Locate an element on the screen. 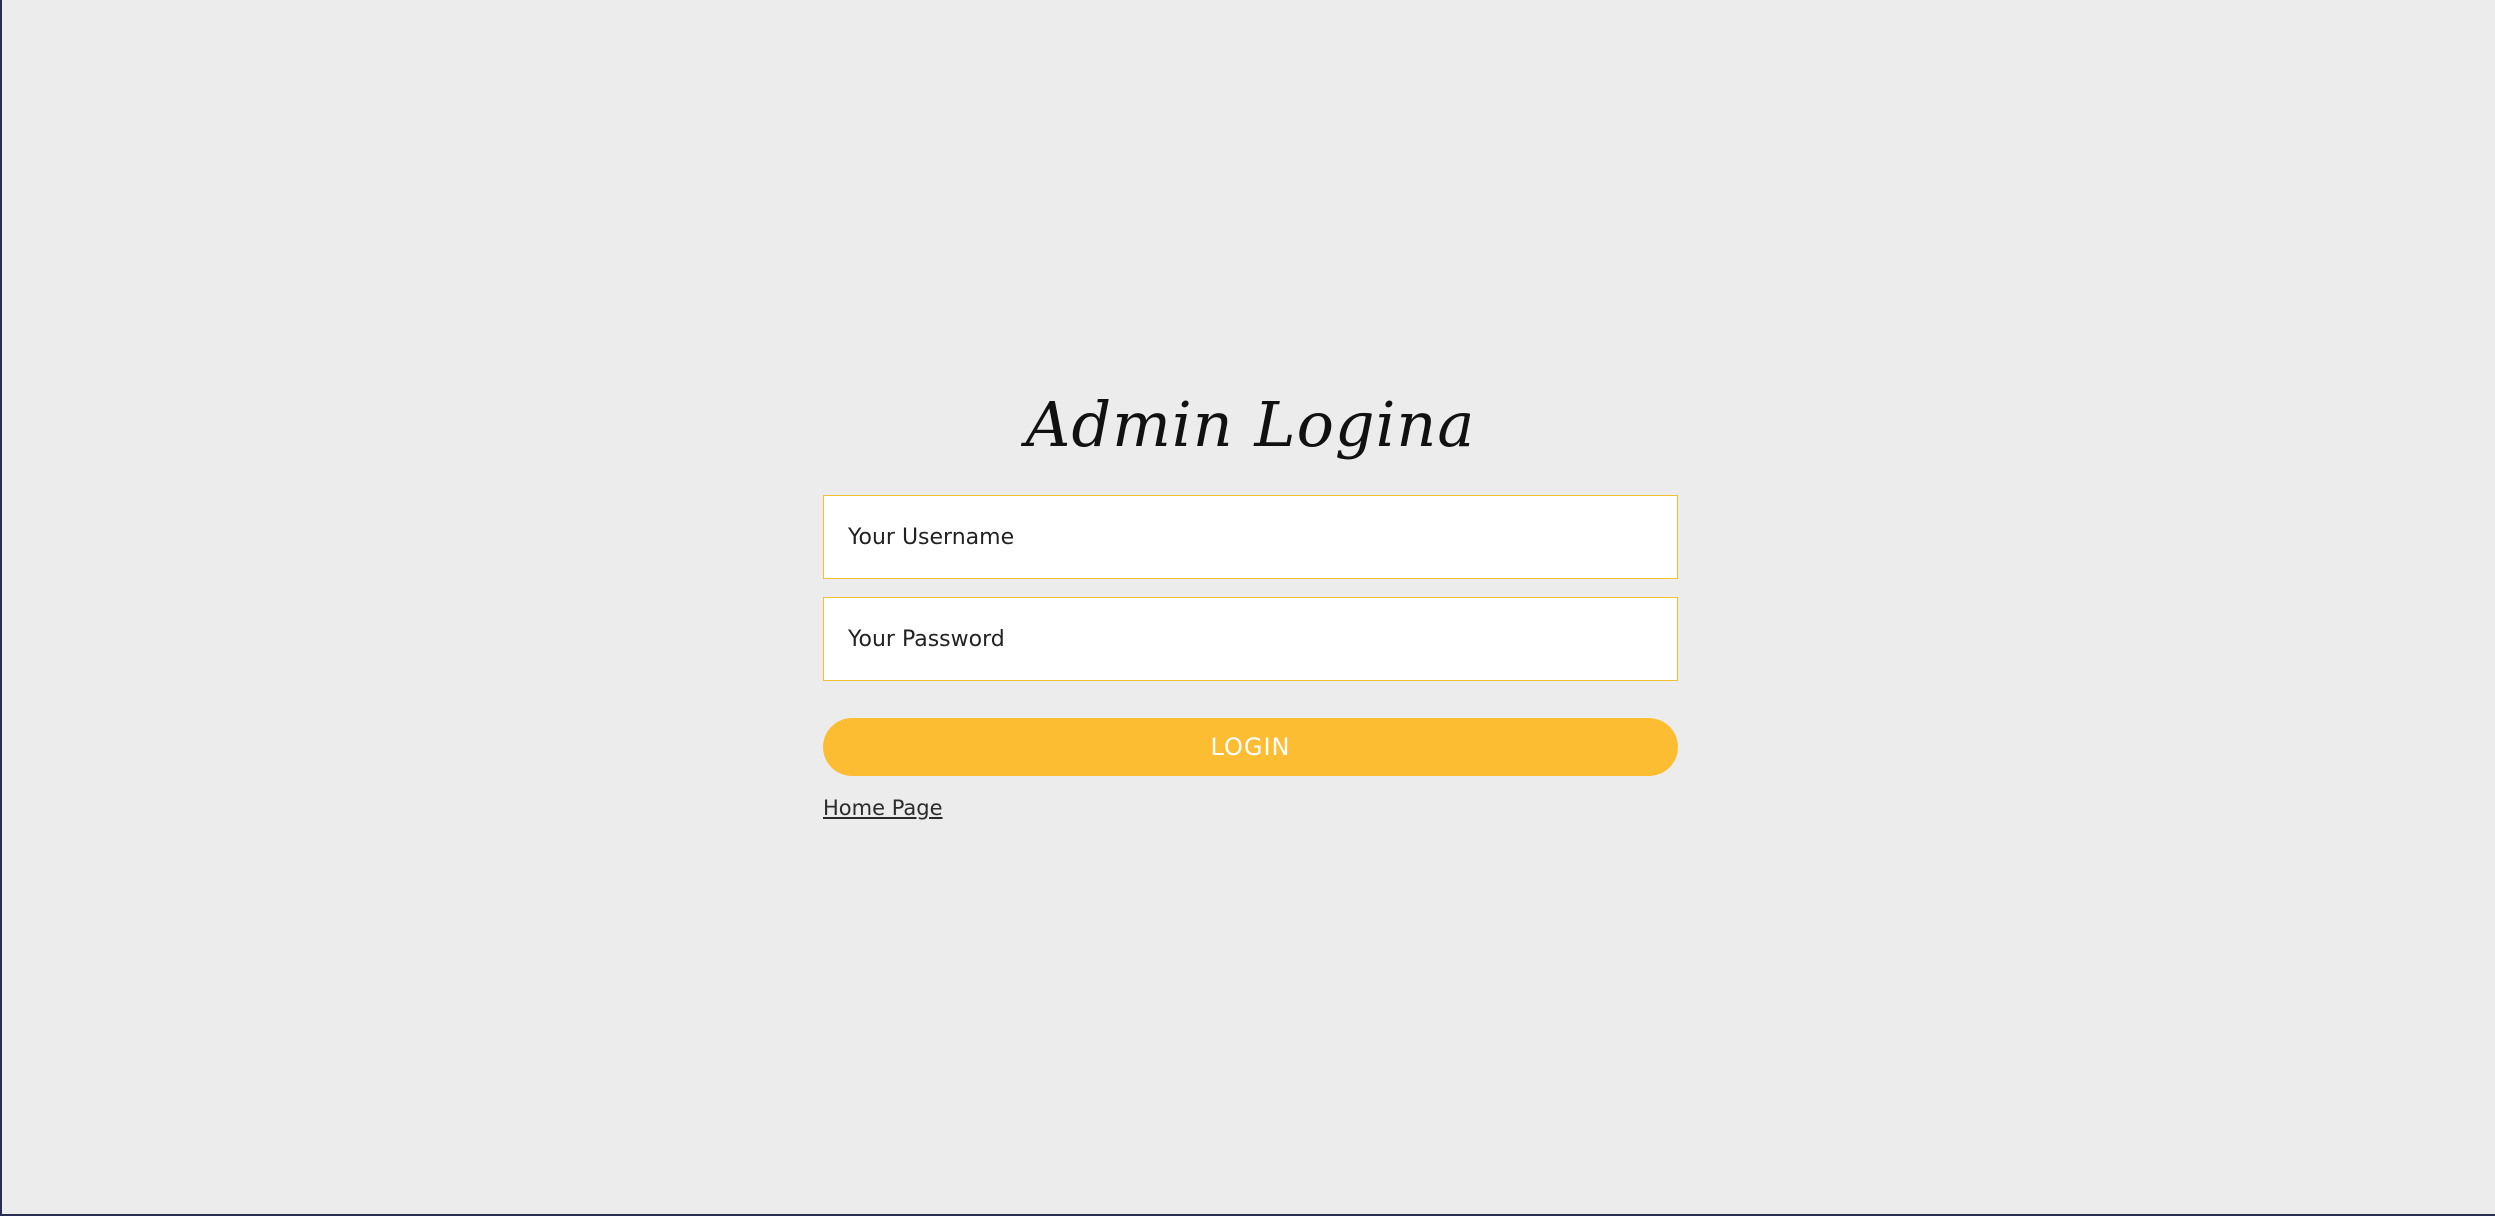 The height and width of the screenshot is (1216, 2495). home-page-link: Home Page is located at coordinates (883, 808).